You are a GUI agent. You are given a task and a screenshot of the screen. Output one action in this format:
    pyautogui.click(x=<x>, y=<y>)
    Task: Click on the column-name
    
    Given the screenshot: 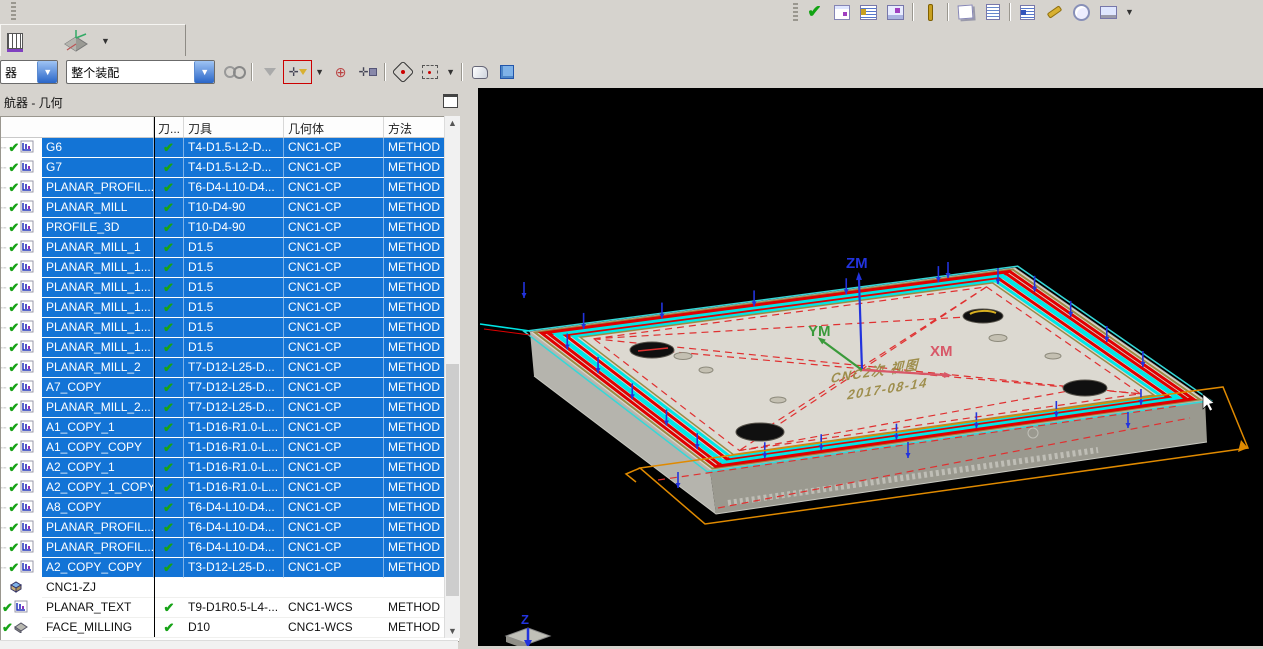 What is the action you would take?
    pyautogui.click(x=77, y=127)
    